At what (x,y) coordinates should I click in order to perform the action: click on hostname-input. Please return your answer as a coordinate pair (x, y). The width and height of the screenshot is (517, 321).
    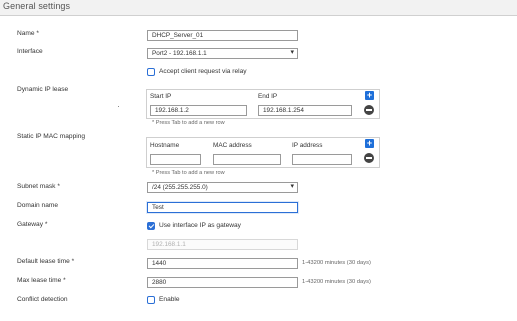
    Looking at the image, I should click on (175, 159).